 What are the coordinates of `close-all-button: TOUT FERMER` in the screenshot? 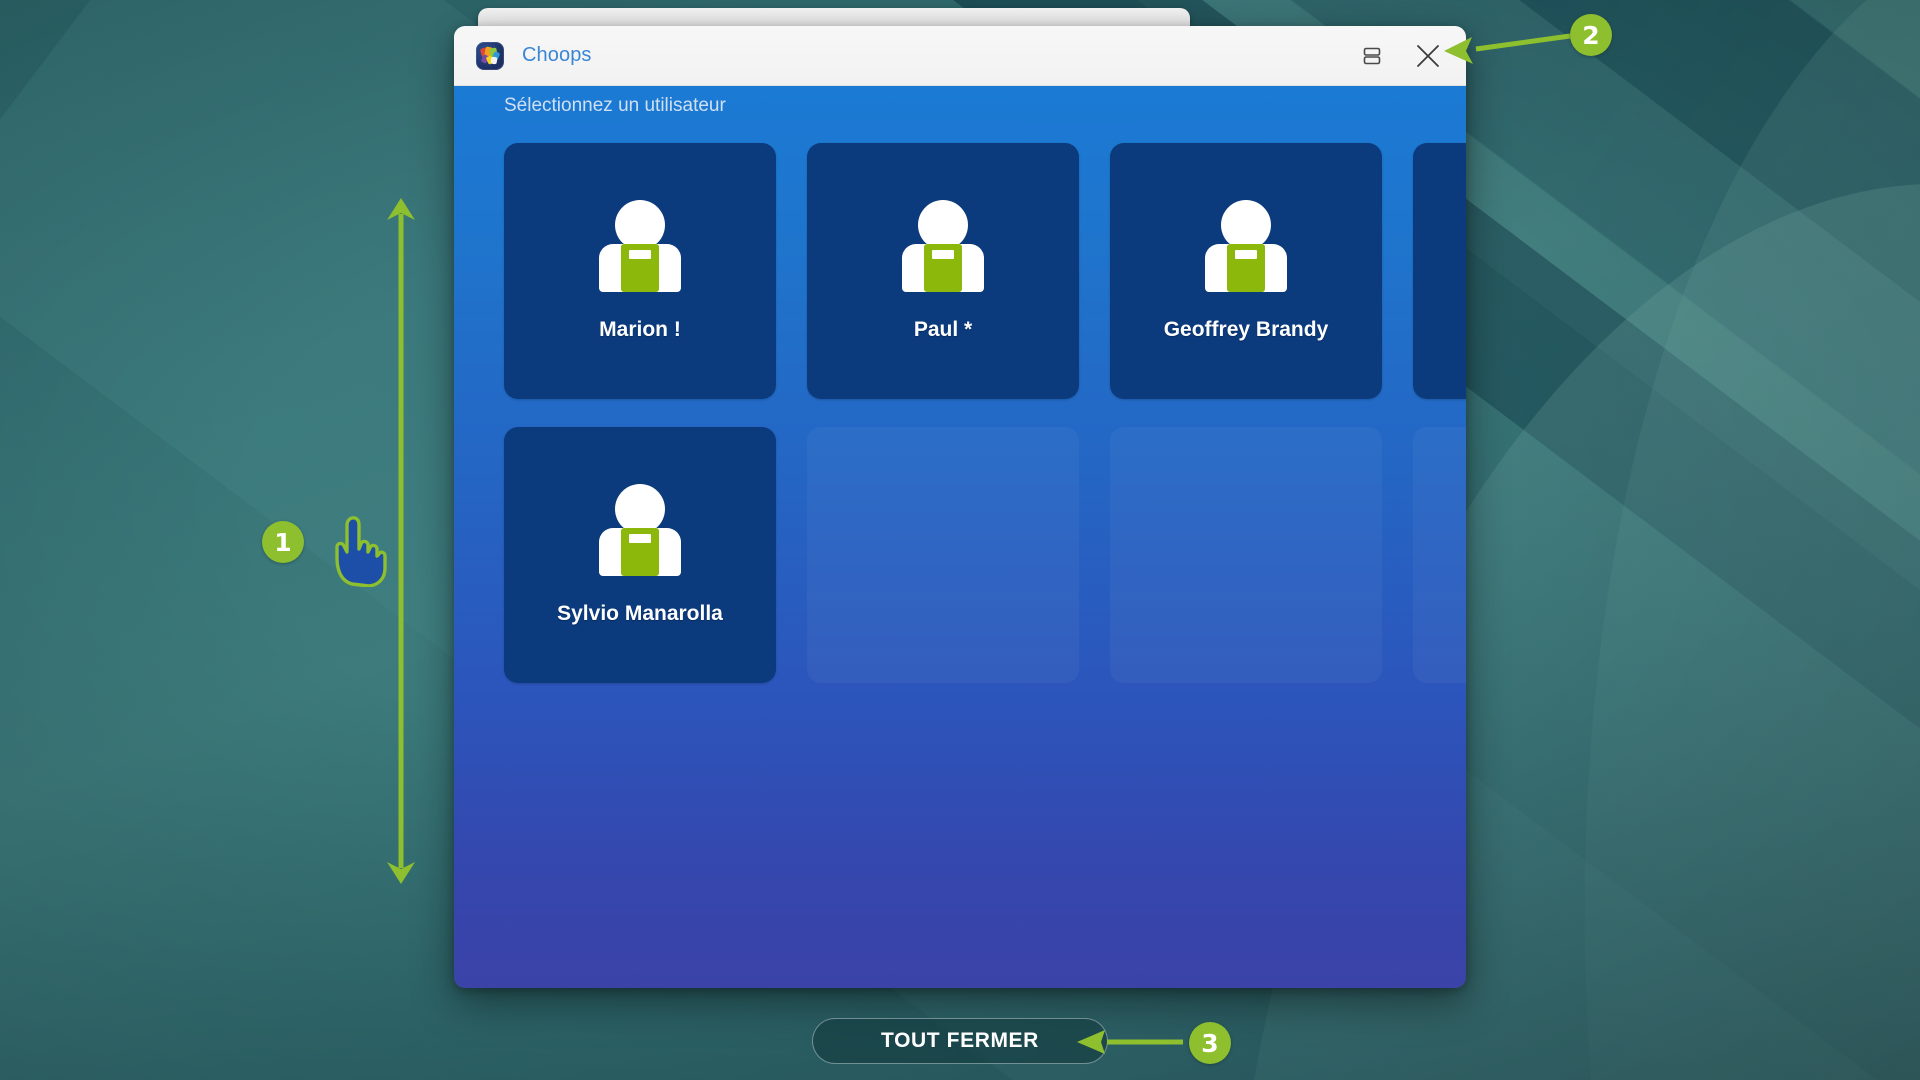 It's located at (960, 1041).